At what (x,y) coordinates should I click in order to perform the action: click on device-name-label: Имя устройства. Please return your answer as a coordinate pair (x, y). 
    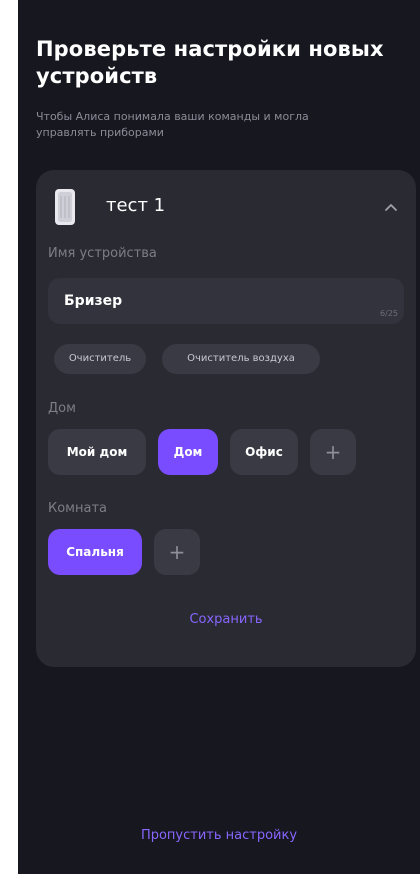
    Looking at the image, I should click on (102, 253).